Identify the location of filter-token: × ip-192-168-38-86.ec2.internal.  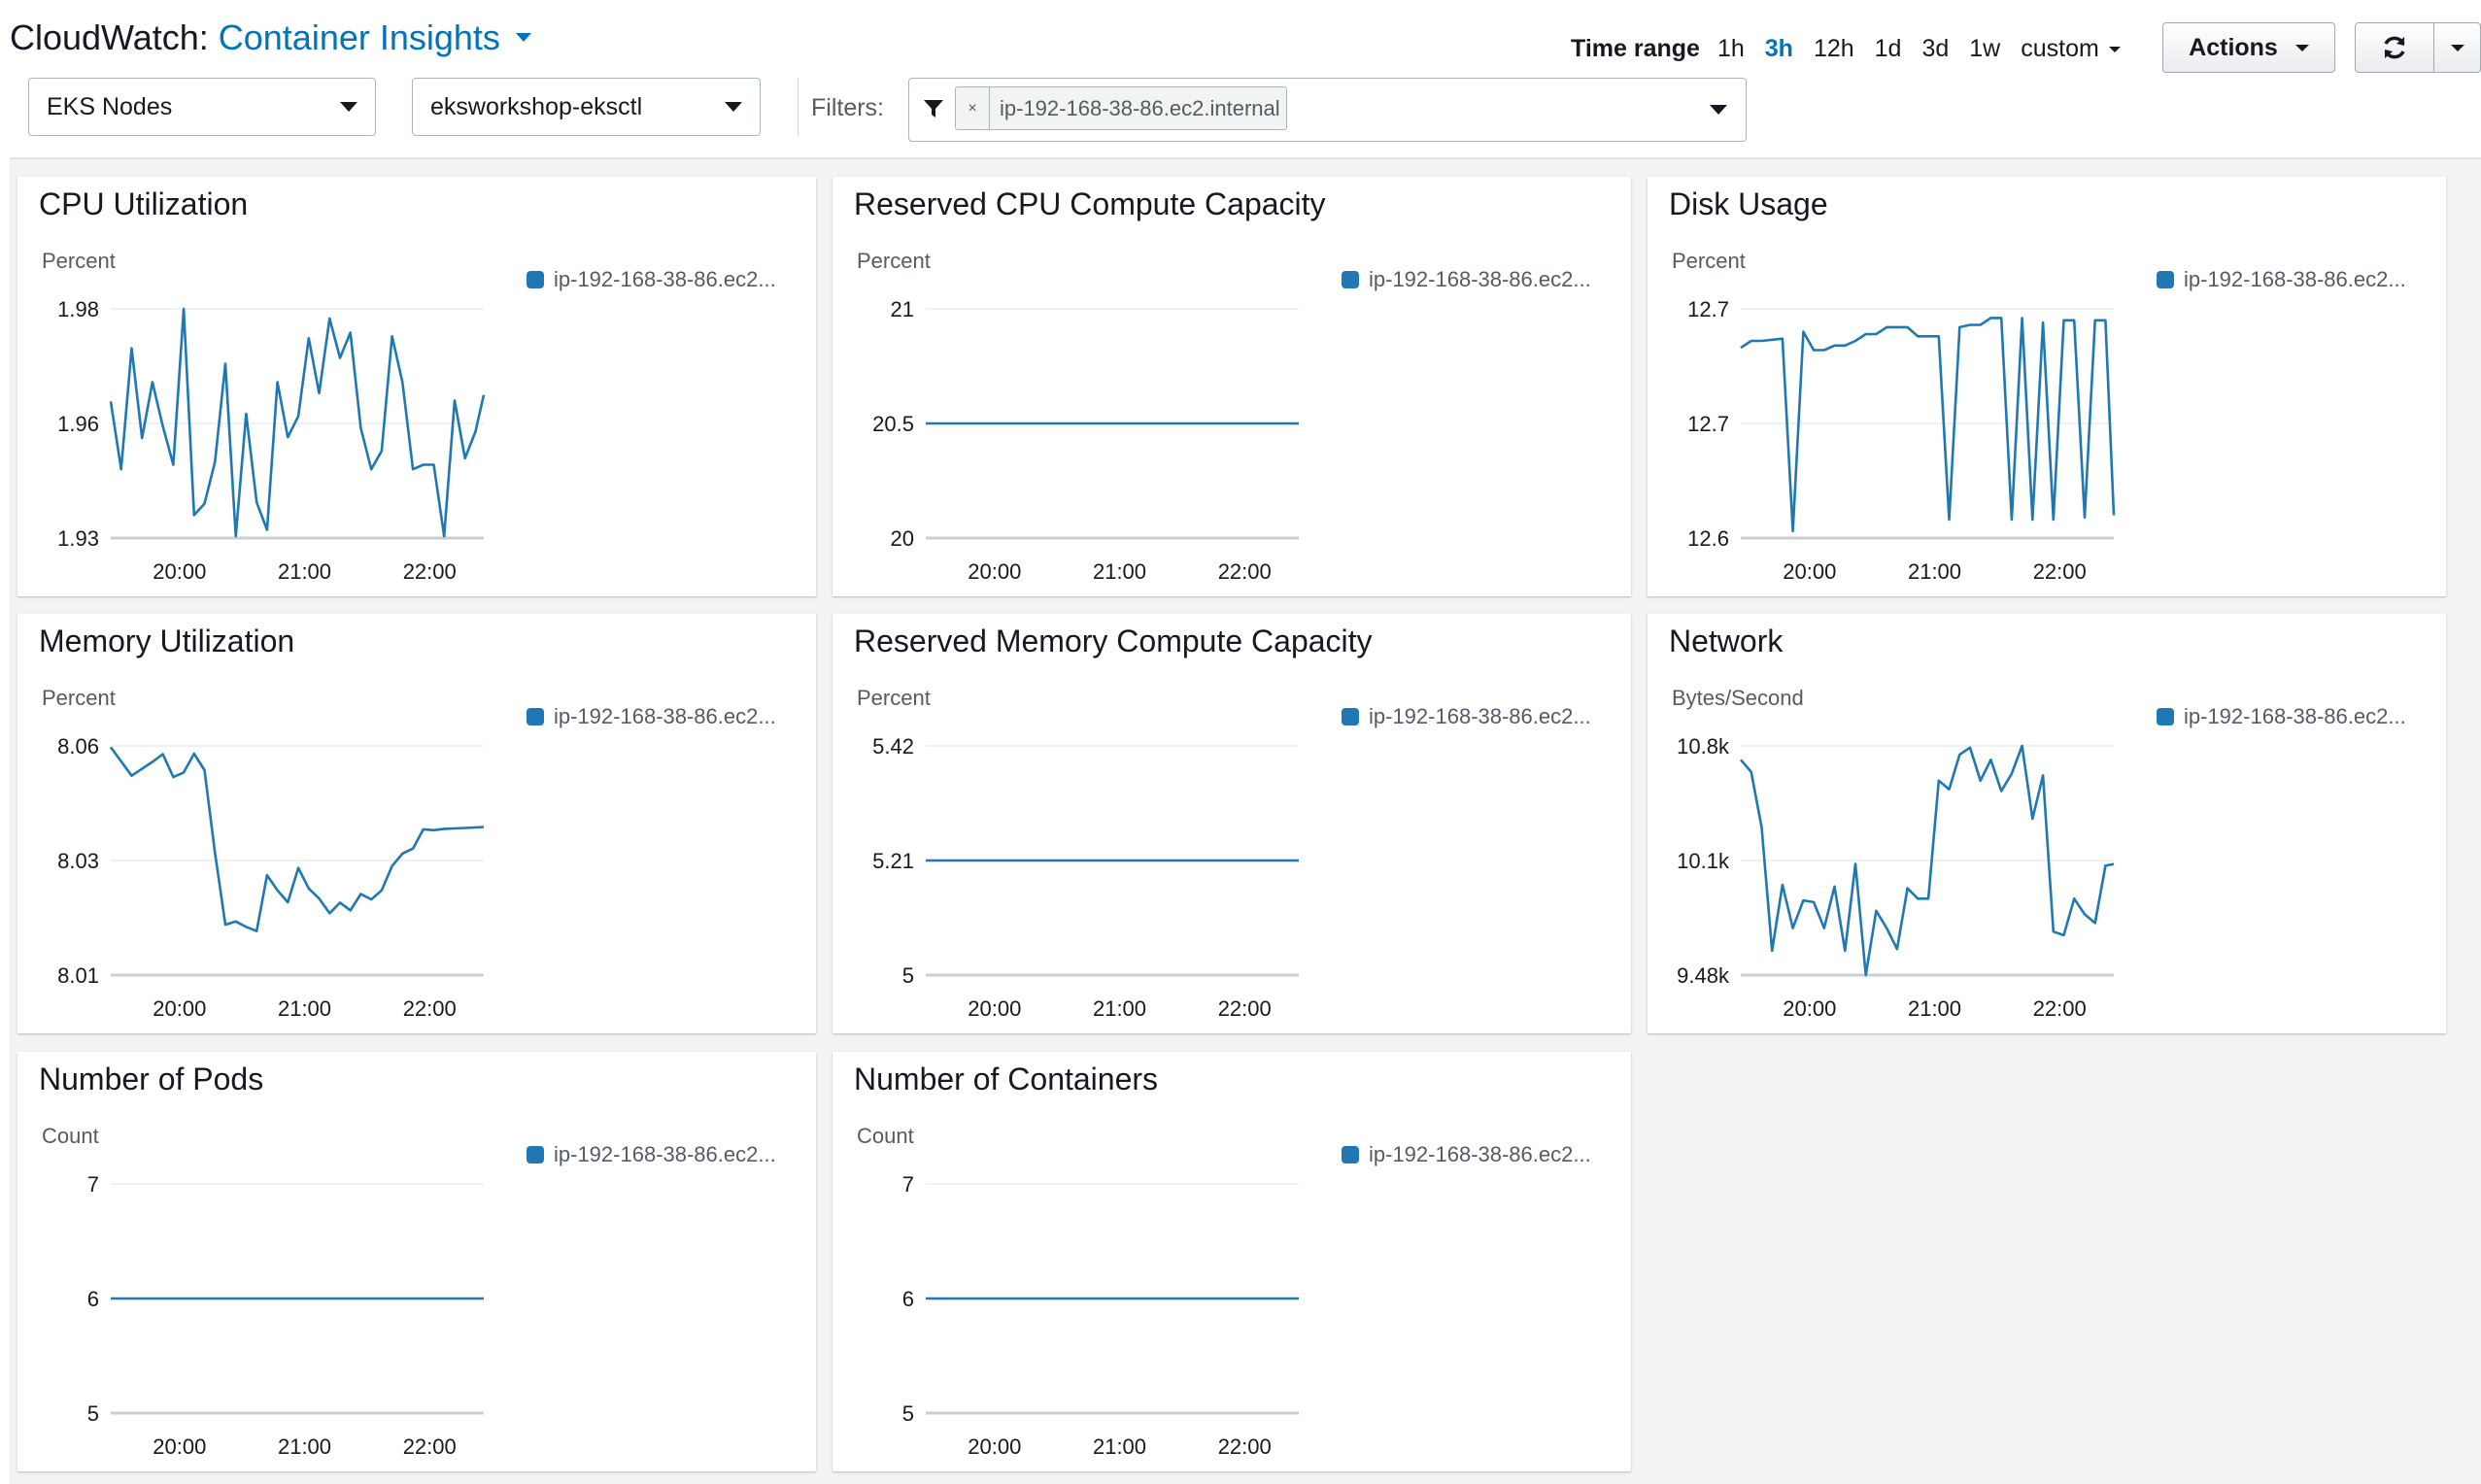
(1121, 108).